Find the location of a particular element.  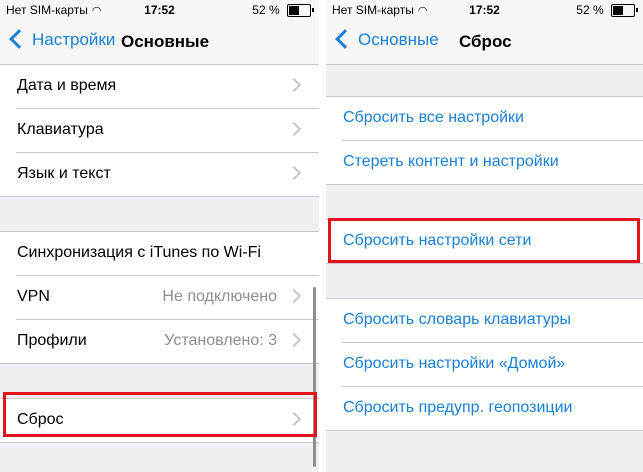

reset-network-settings: Сбросить настройки сети is located at coordinates (492, 241).